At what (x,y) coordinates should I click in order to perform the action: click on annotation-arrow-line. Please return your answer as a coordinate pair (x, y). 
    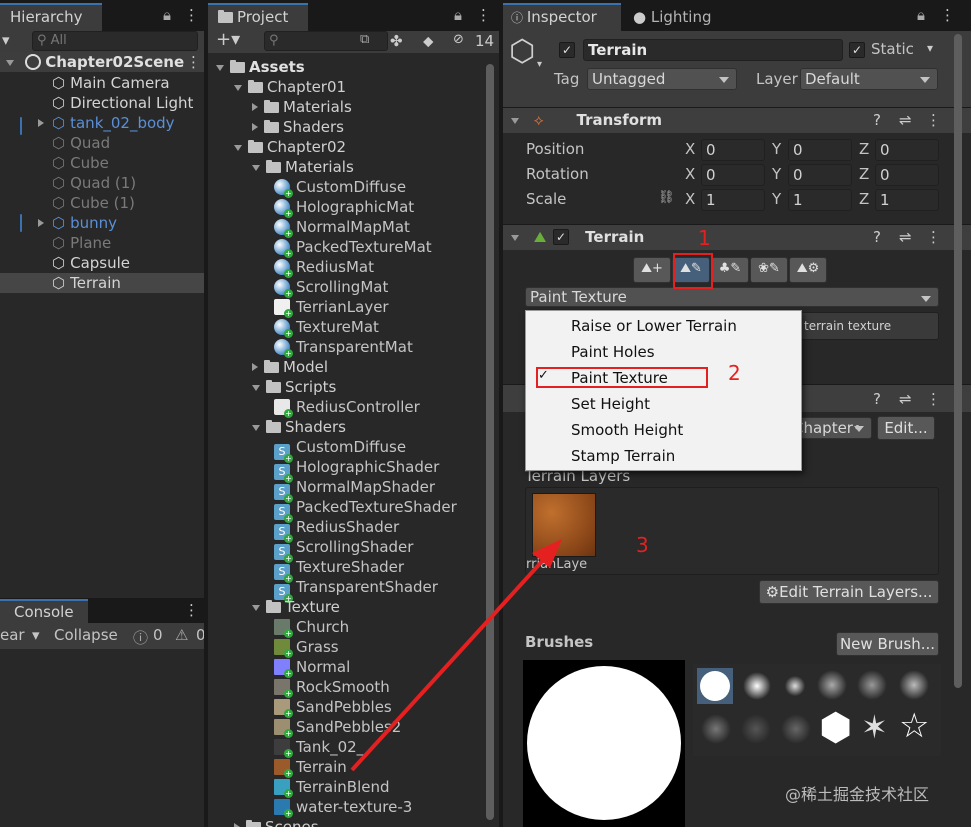
    Looking at the image, I should click on (454, 658).